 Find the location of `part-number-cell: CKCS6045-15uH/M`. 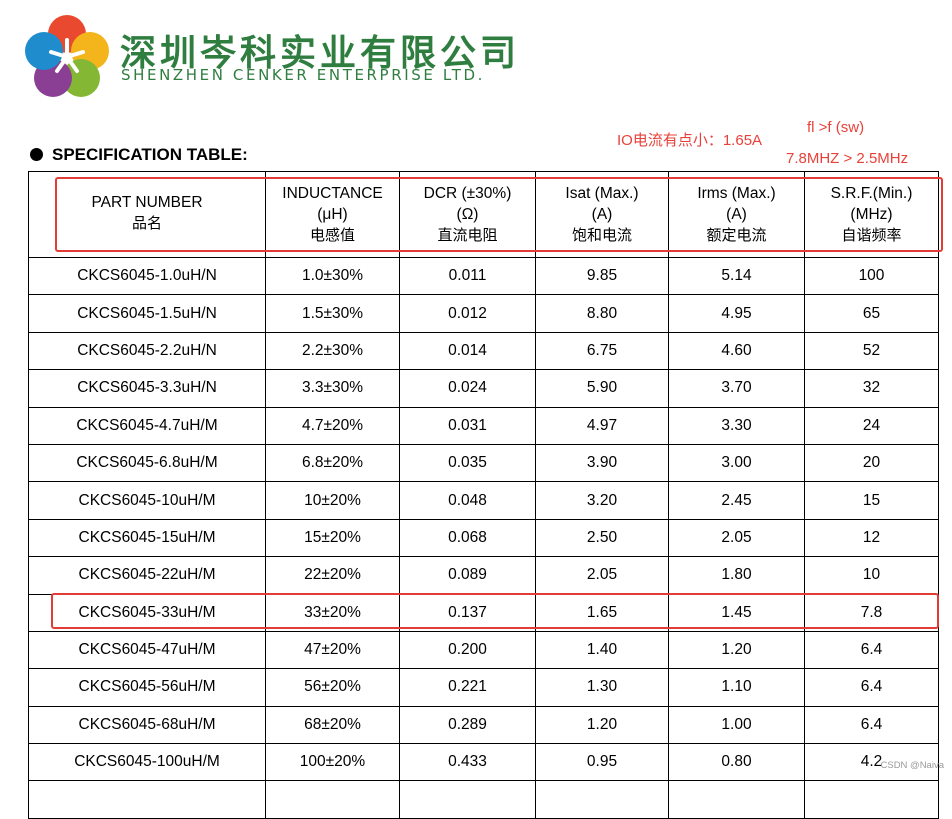

part-number-cell: CKCS6045-15uH/M is located at coordinates (147, 538).